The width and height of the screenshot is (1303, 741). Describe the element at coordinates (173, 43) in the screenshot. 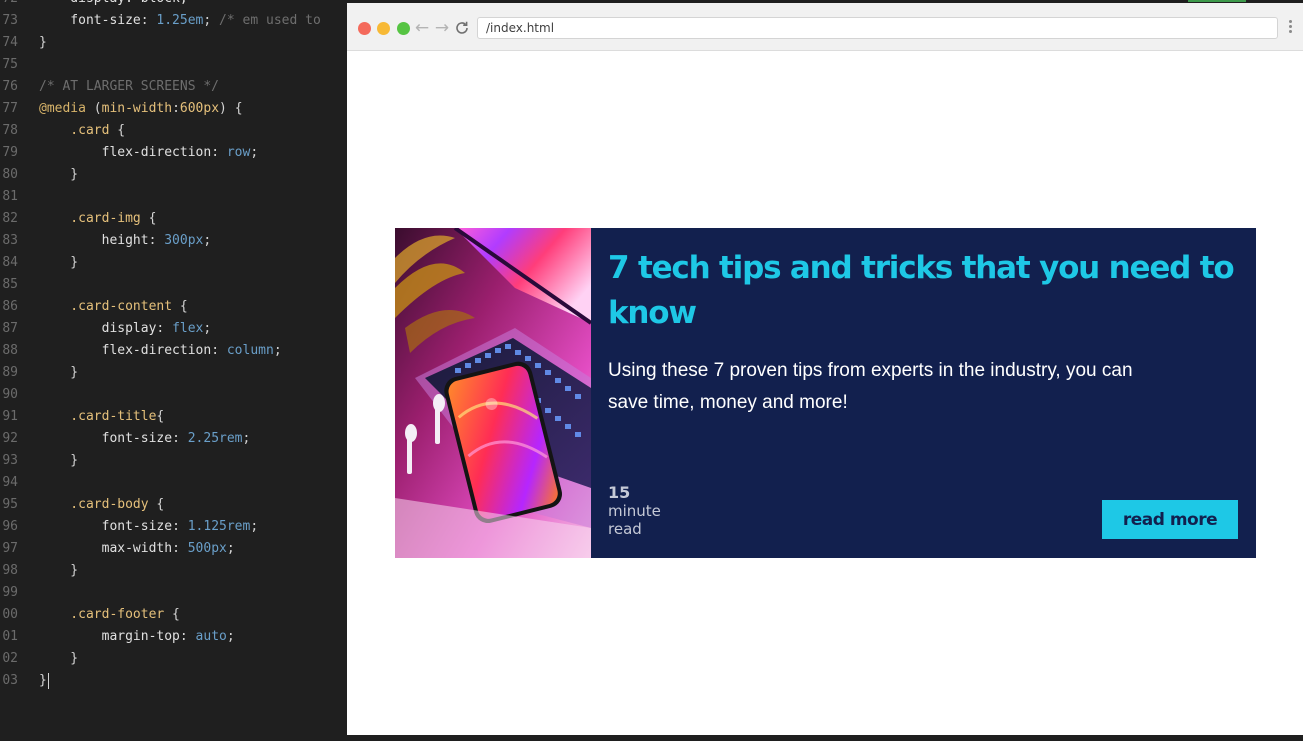

I see `code-line: 74}` at that location.